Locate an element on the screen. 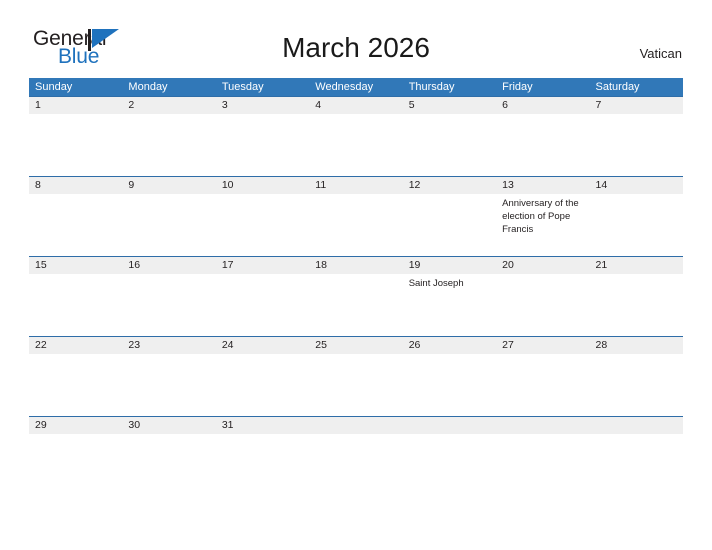 The image size is (712, 550). day-cell: 29 is located at coordinates (76, 440).